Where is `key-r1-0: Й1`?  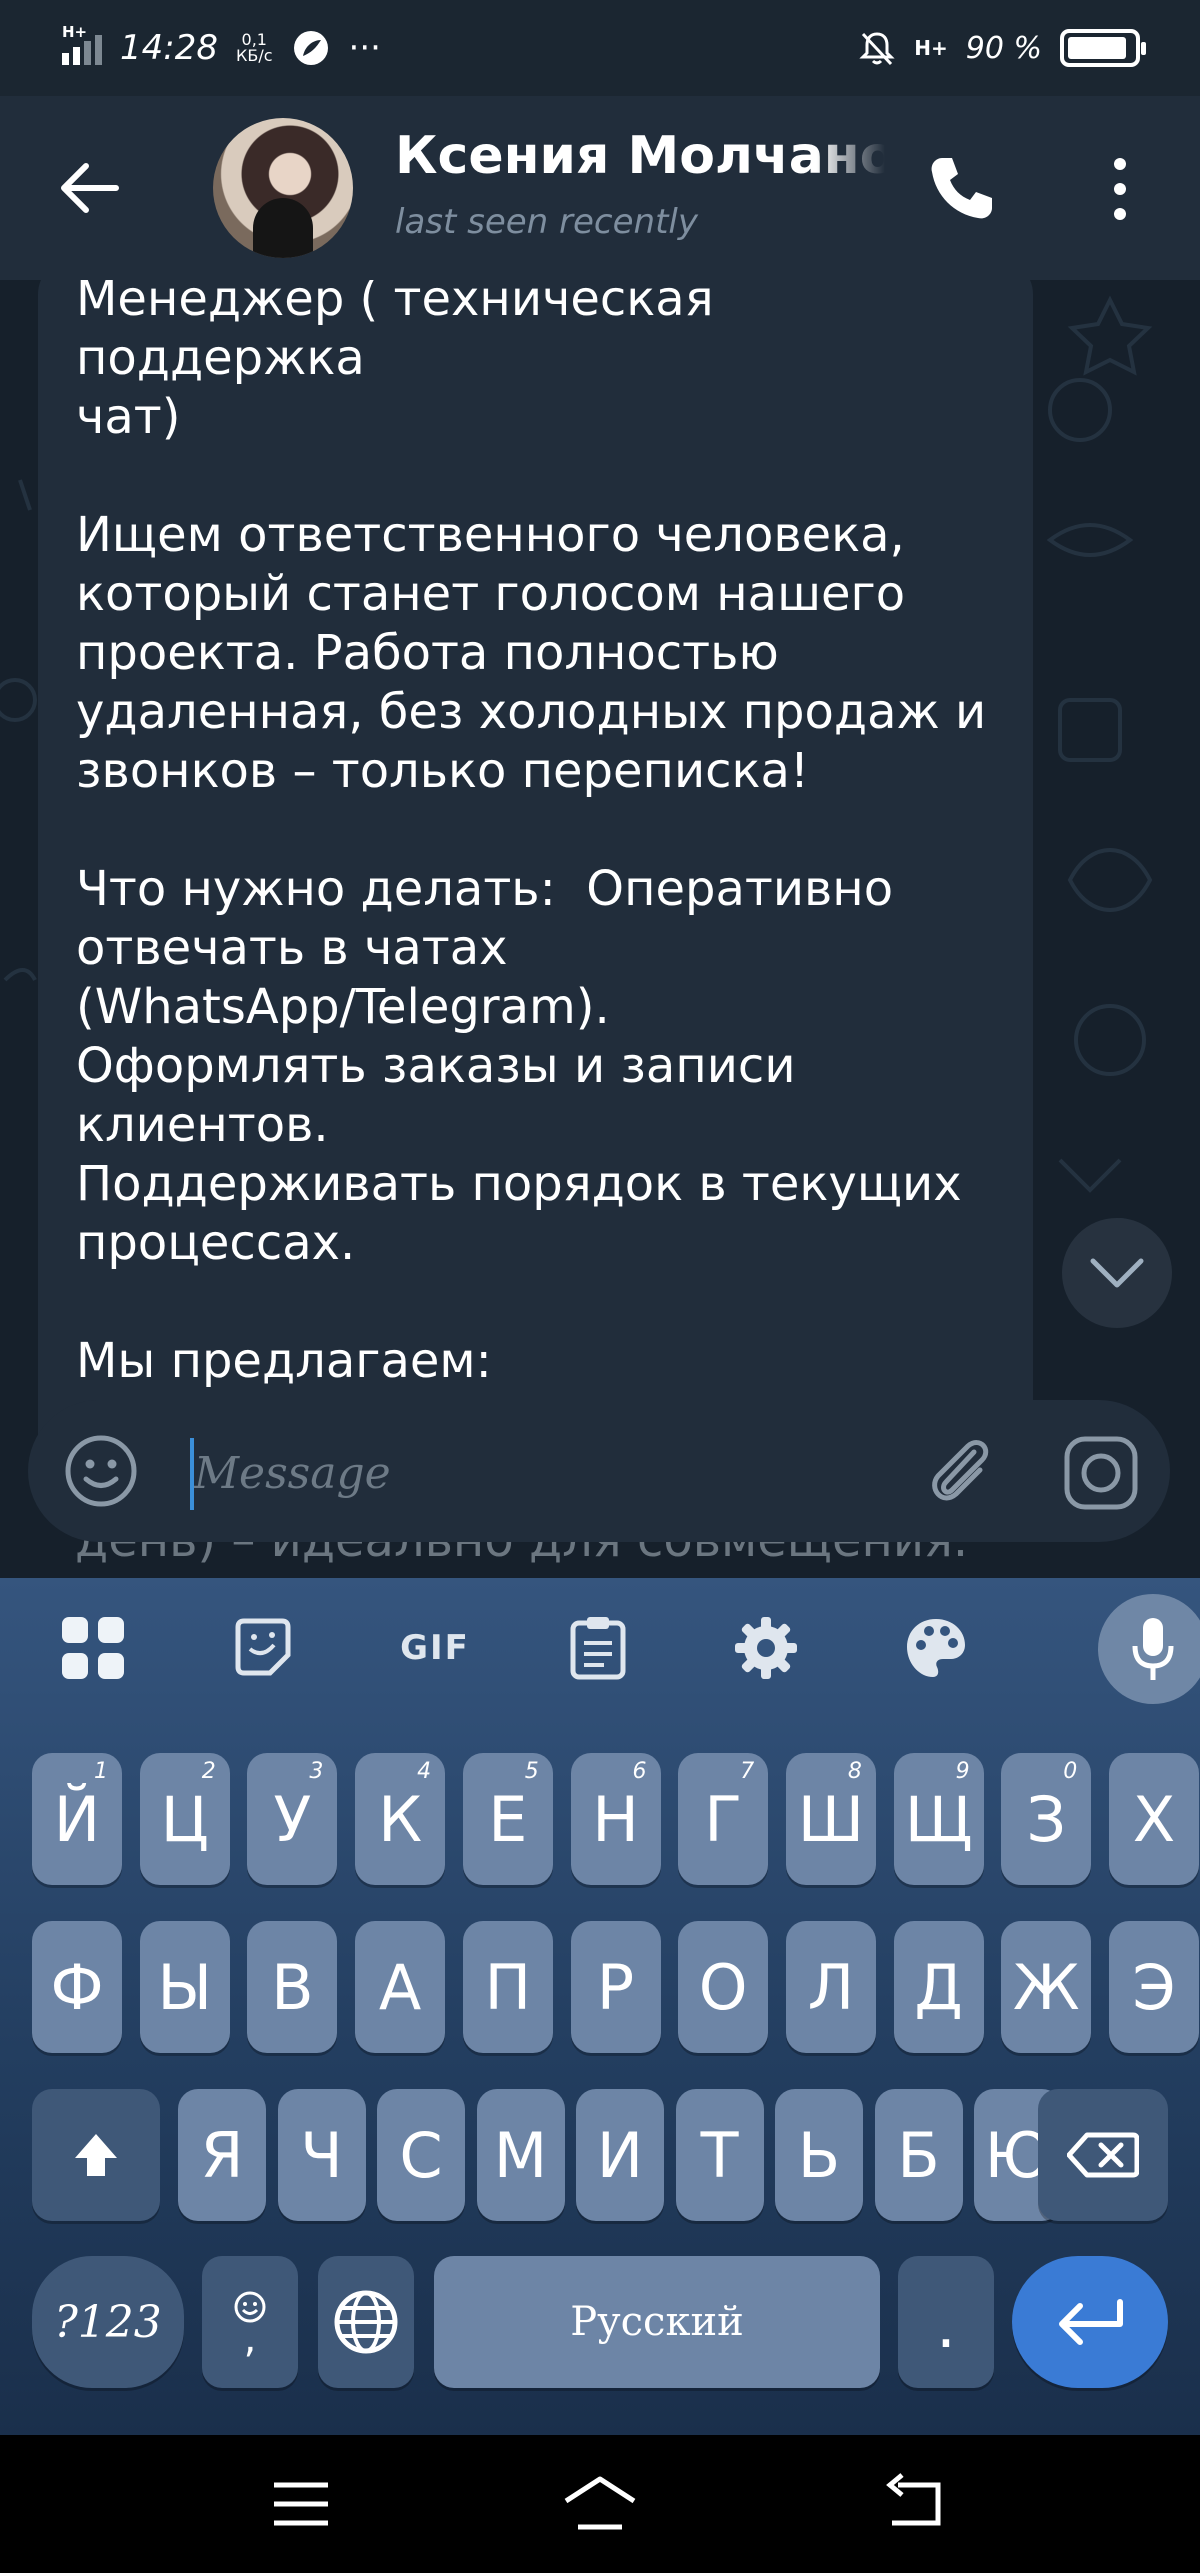
key-r1-0: Й1 is located at coordinates (77, 1819).